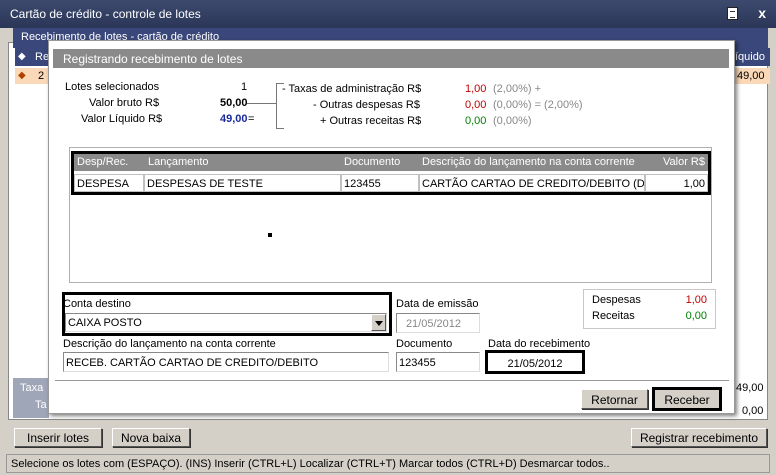 The width and height of the screenshot is (776, 475). What do you see at coordinates (750, 57) in the screenshot?
I see `bg-col-stub-right: íquido` at bounding box center [750, 57].